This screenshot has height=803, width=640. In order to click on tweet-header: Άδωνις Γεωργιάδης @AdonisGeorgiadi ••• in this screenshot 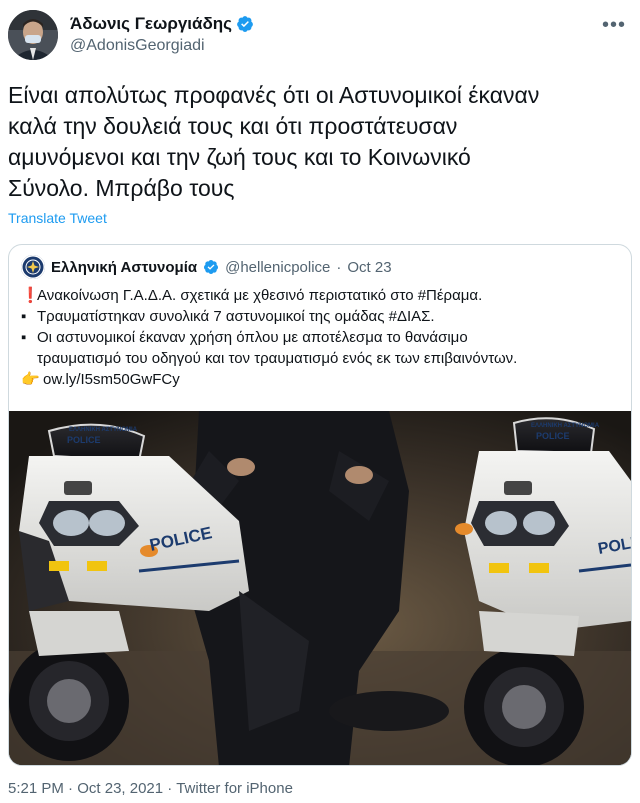, I will do `click(320, 38)`.